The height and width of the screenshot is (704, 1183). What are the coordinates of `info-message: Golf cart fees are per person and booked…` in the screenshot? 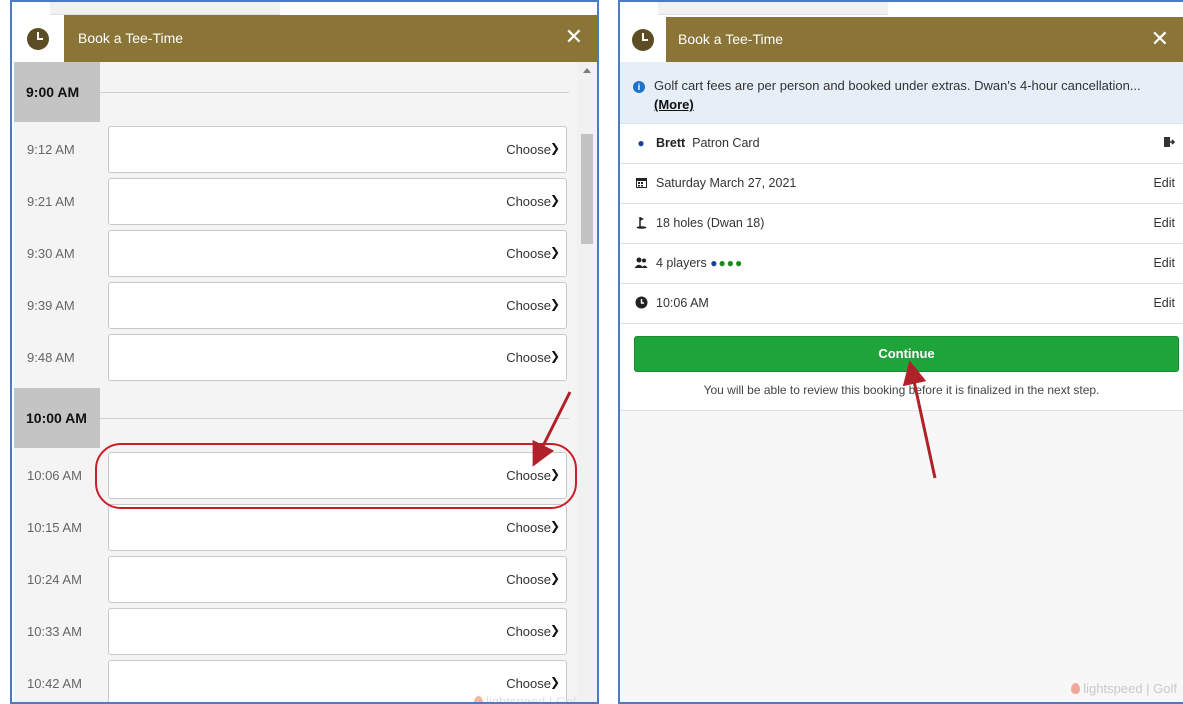 It's located at (897, 85).